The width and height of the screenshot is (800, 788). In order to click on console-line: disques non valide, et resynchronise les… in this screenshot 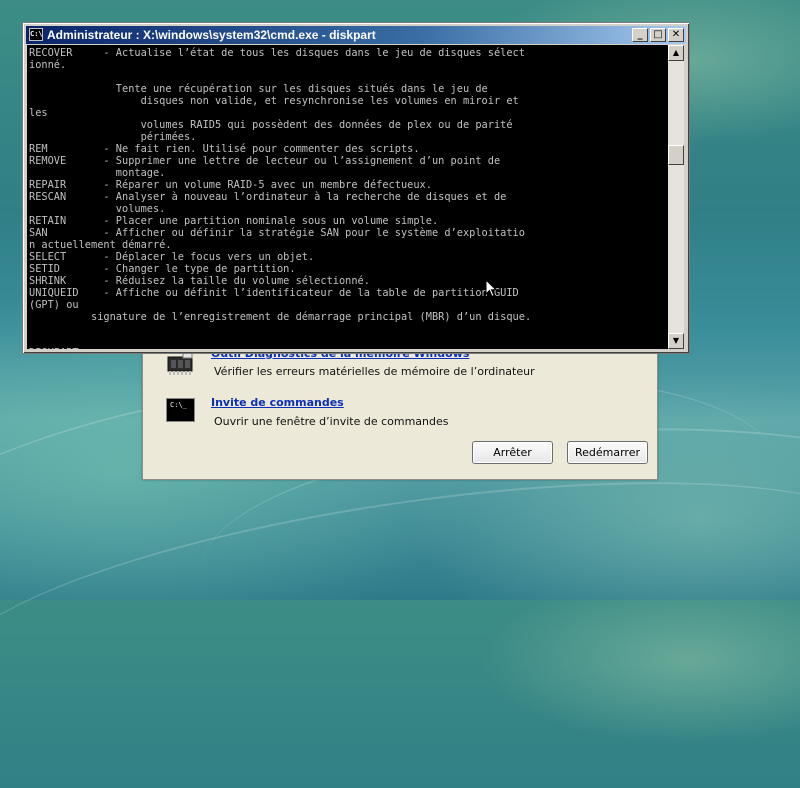, I will do `click(274, 101)`.